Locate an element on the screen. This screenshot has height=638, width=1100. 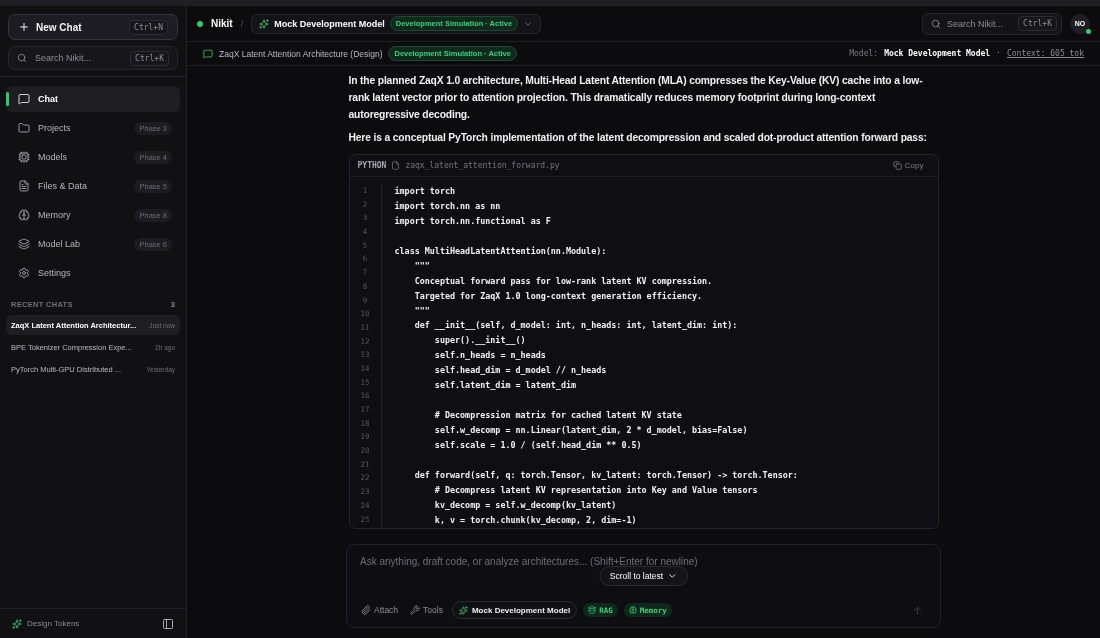
code-line: self.scale = 1.0 / (self.head_dim ** 0.5) is located at coordinates (538, 445).